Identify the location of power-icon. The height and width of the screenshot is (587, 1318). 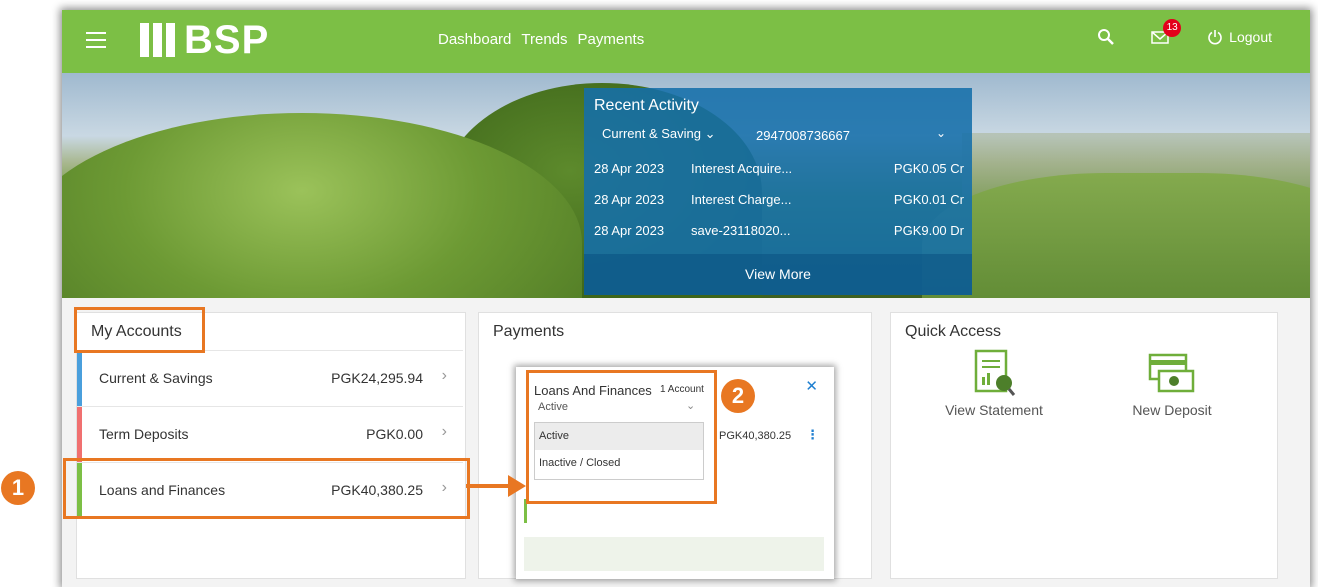
(1215, 37).